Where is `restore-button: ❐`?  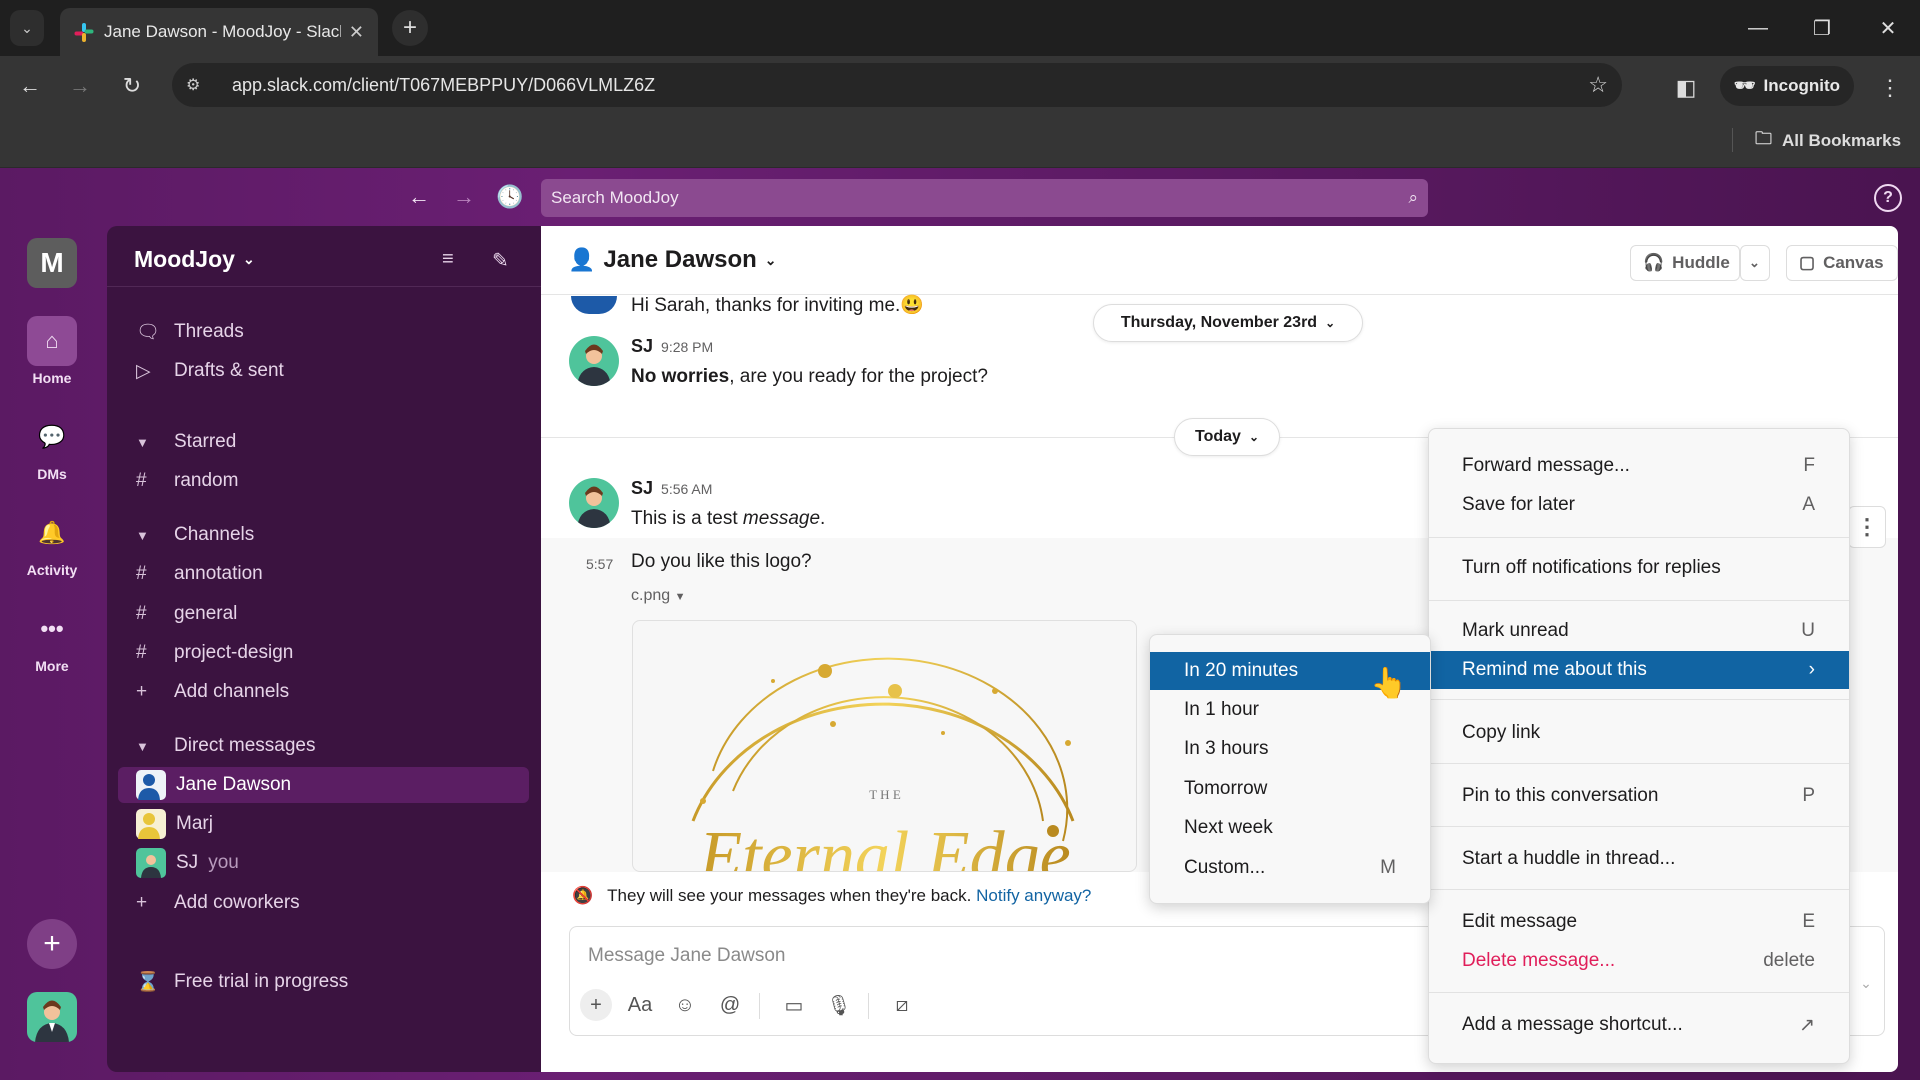 restore-button: ❐ is located at coordinates (1822, 28).